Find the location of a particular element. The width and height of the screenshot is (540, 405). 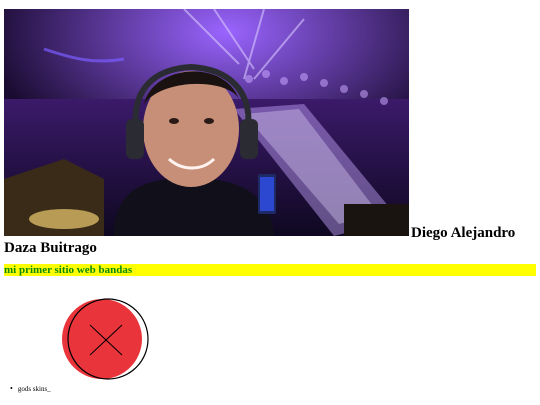

name-second-line: Daza Buitrago is located at coordinates (50, 248).